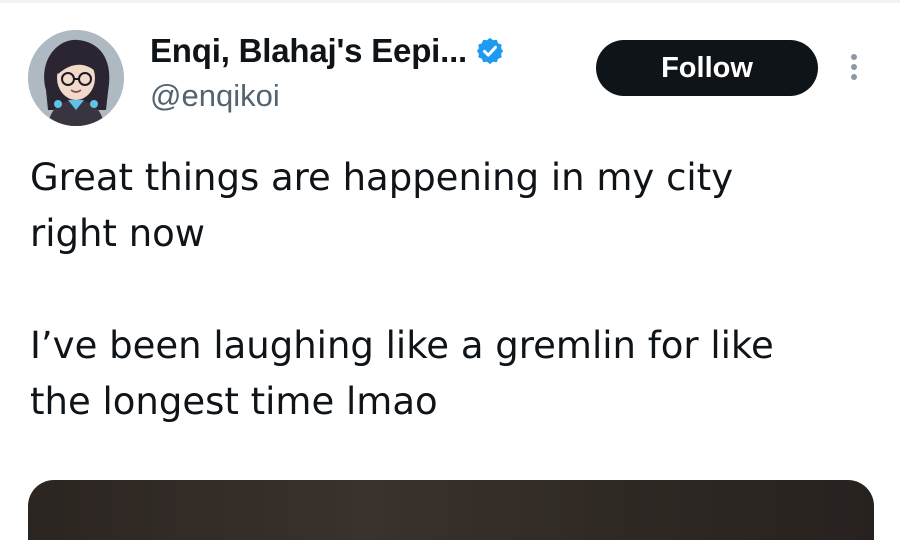 This screenshot has width=900, height=540. Describe the element at coordinates (490, 51) in the screenshot. I see `verified-badge-icon` at that location.